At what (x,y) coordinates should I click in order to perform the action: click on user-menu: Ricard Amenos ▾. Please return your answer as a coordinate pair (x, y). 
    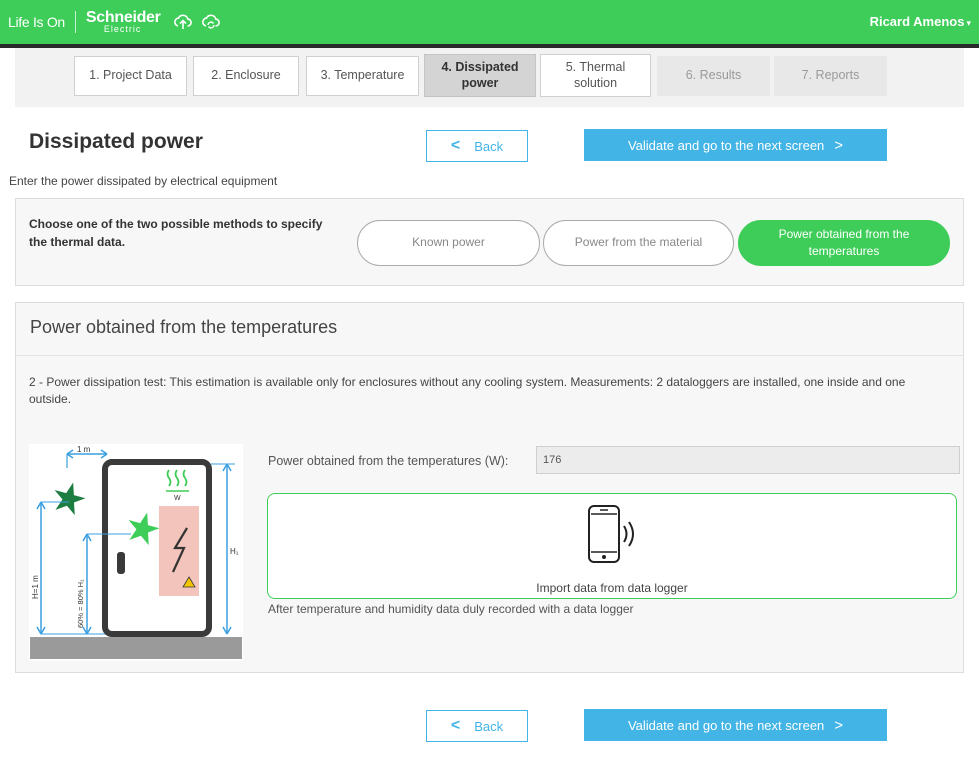
    Looking at the image, I should click on (920, 21).